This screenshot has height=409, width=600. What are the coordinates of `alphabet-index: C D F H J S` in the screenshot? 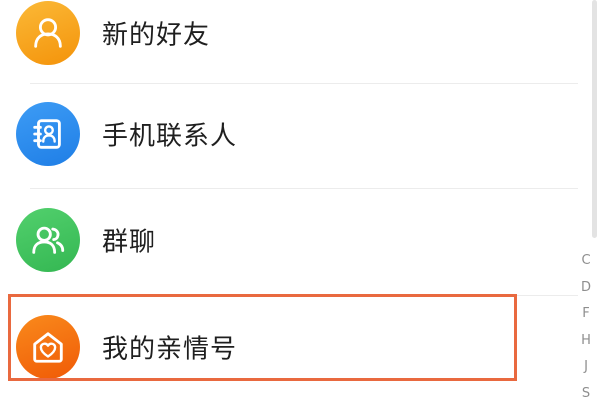 It's located at (586, 329).